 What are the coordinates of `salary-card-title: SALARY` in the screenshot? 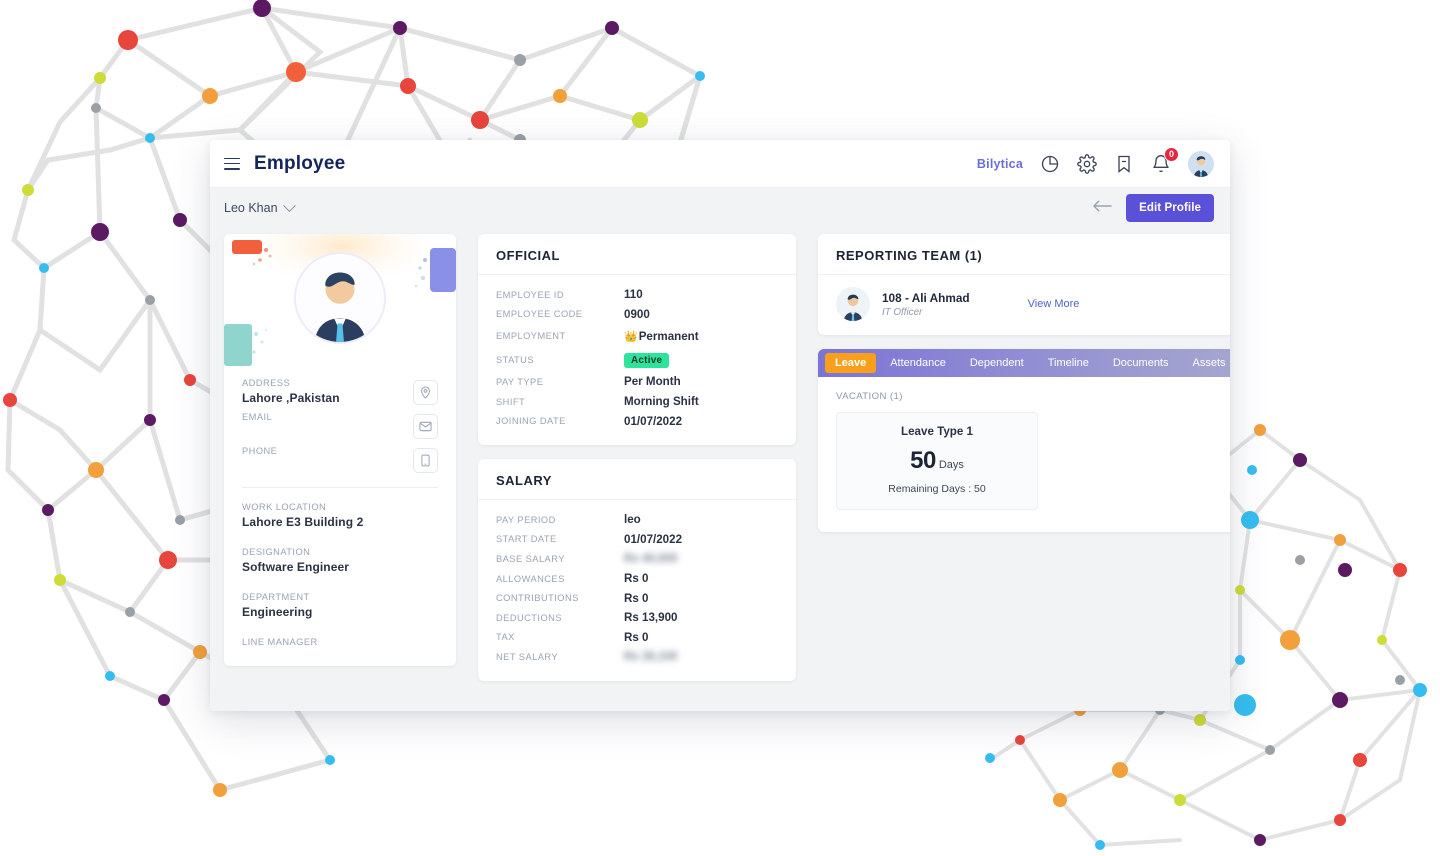 It's located at (637, 479).